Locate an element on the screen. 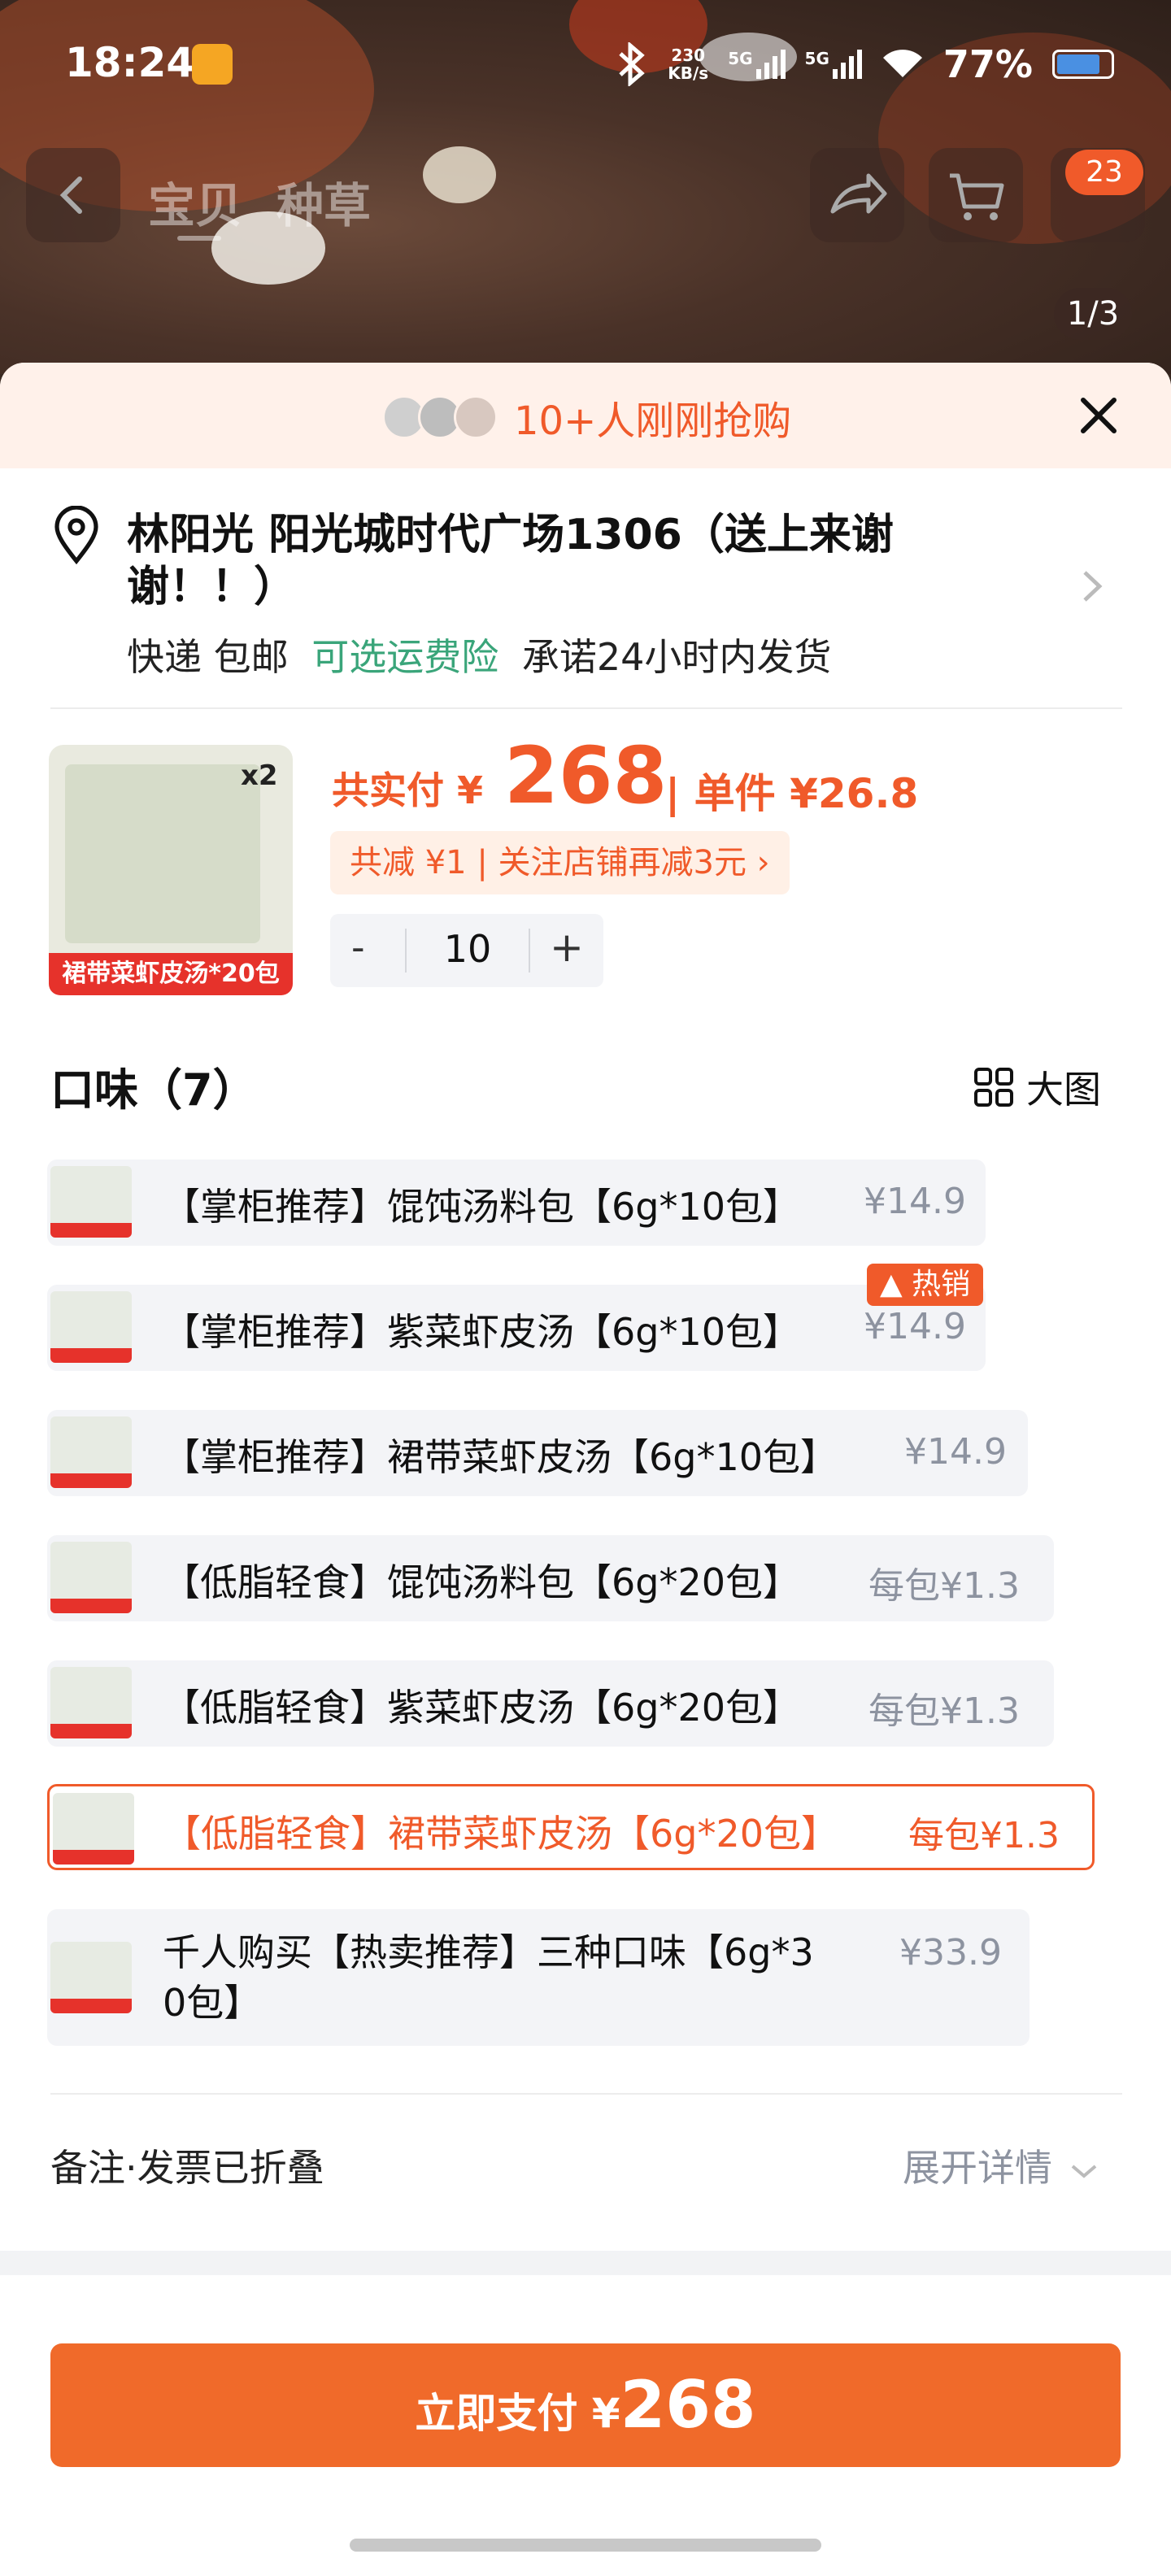 This screenshot has height=2576, width=1171. product-multiplier: x2 is located at coordinates (259, 775).